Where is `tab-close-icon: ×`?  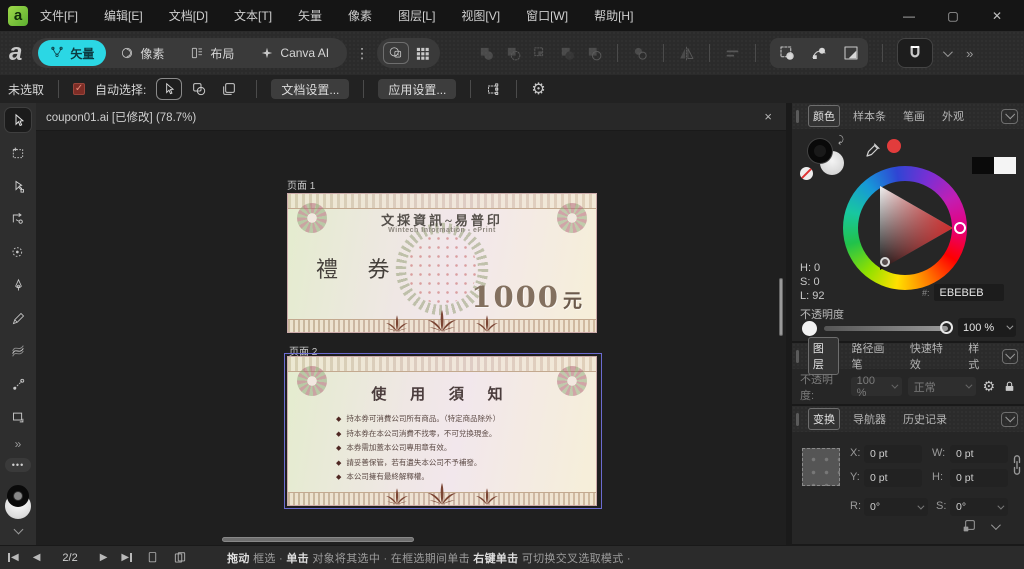
tab-close-icon: × is located at coordinates (770, 116).